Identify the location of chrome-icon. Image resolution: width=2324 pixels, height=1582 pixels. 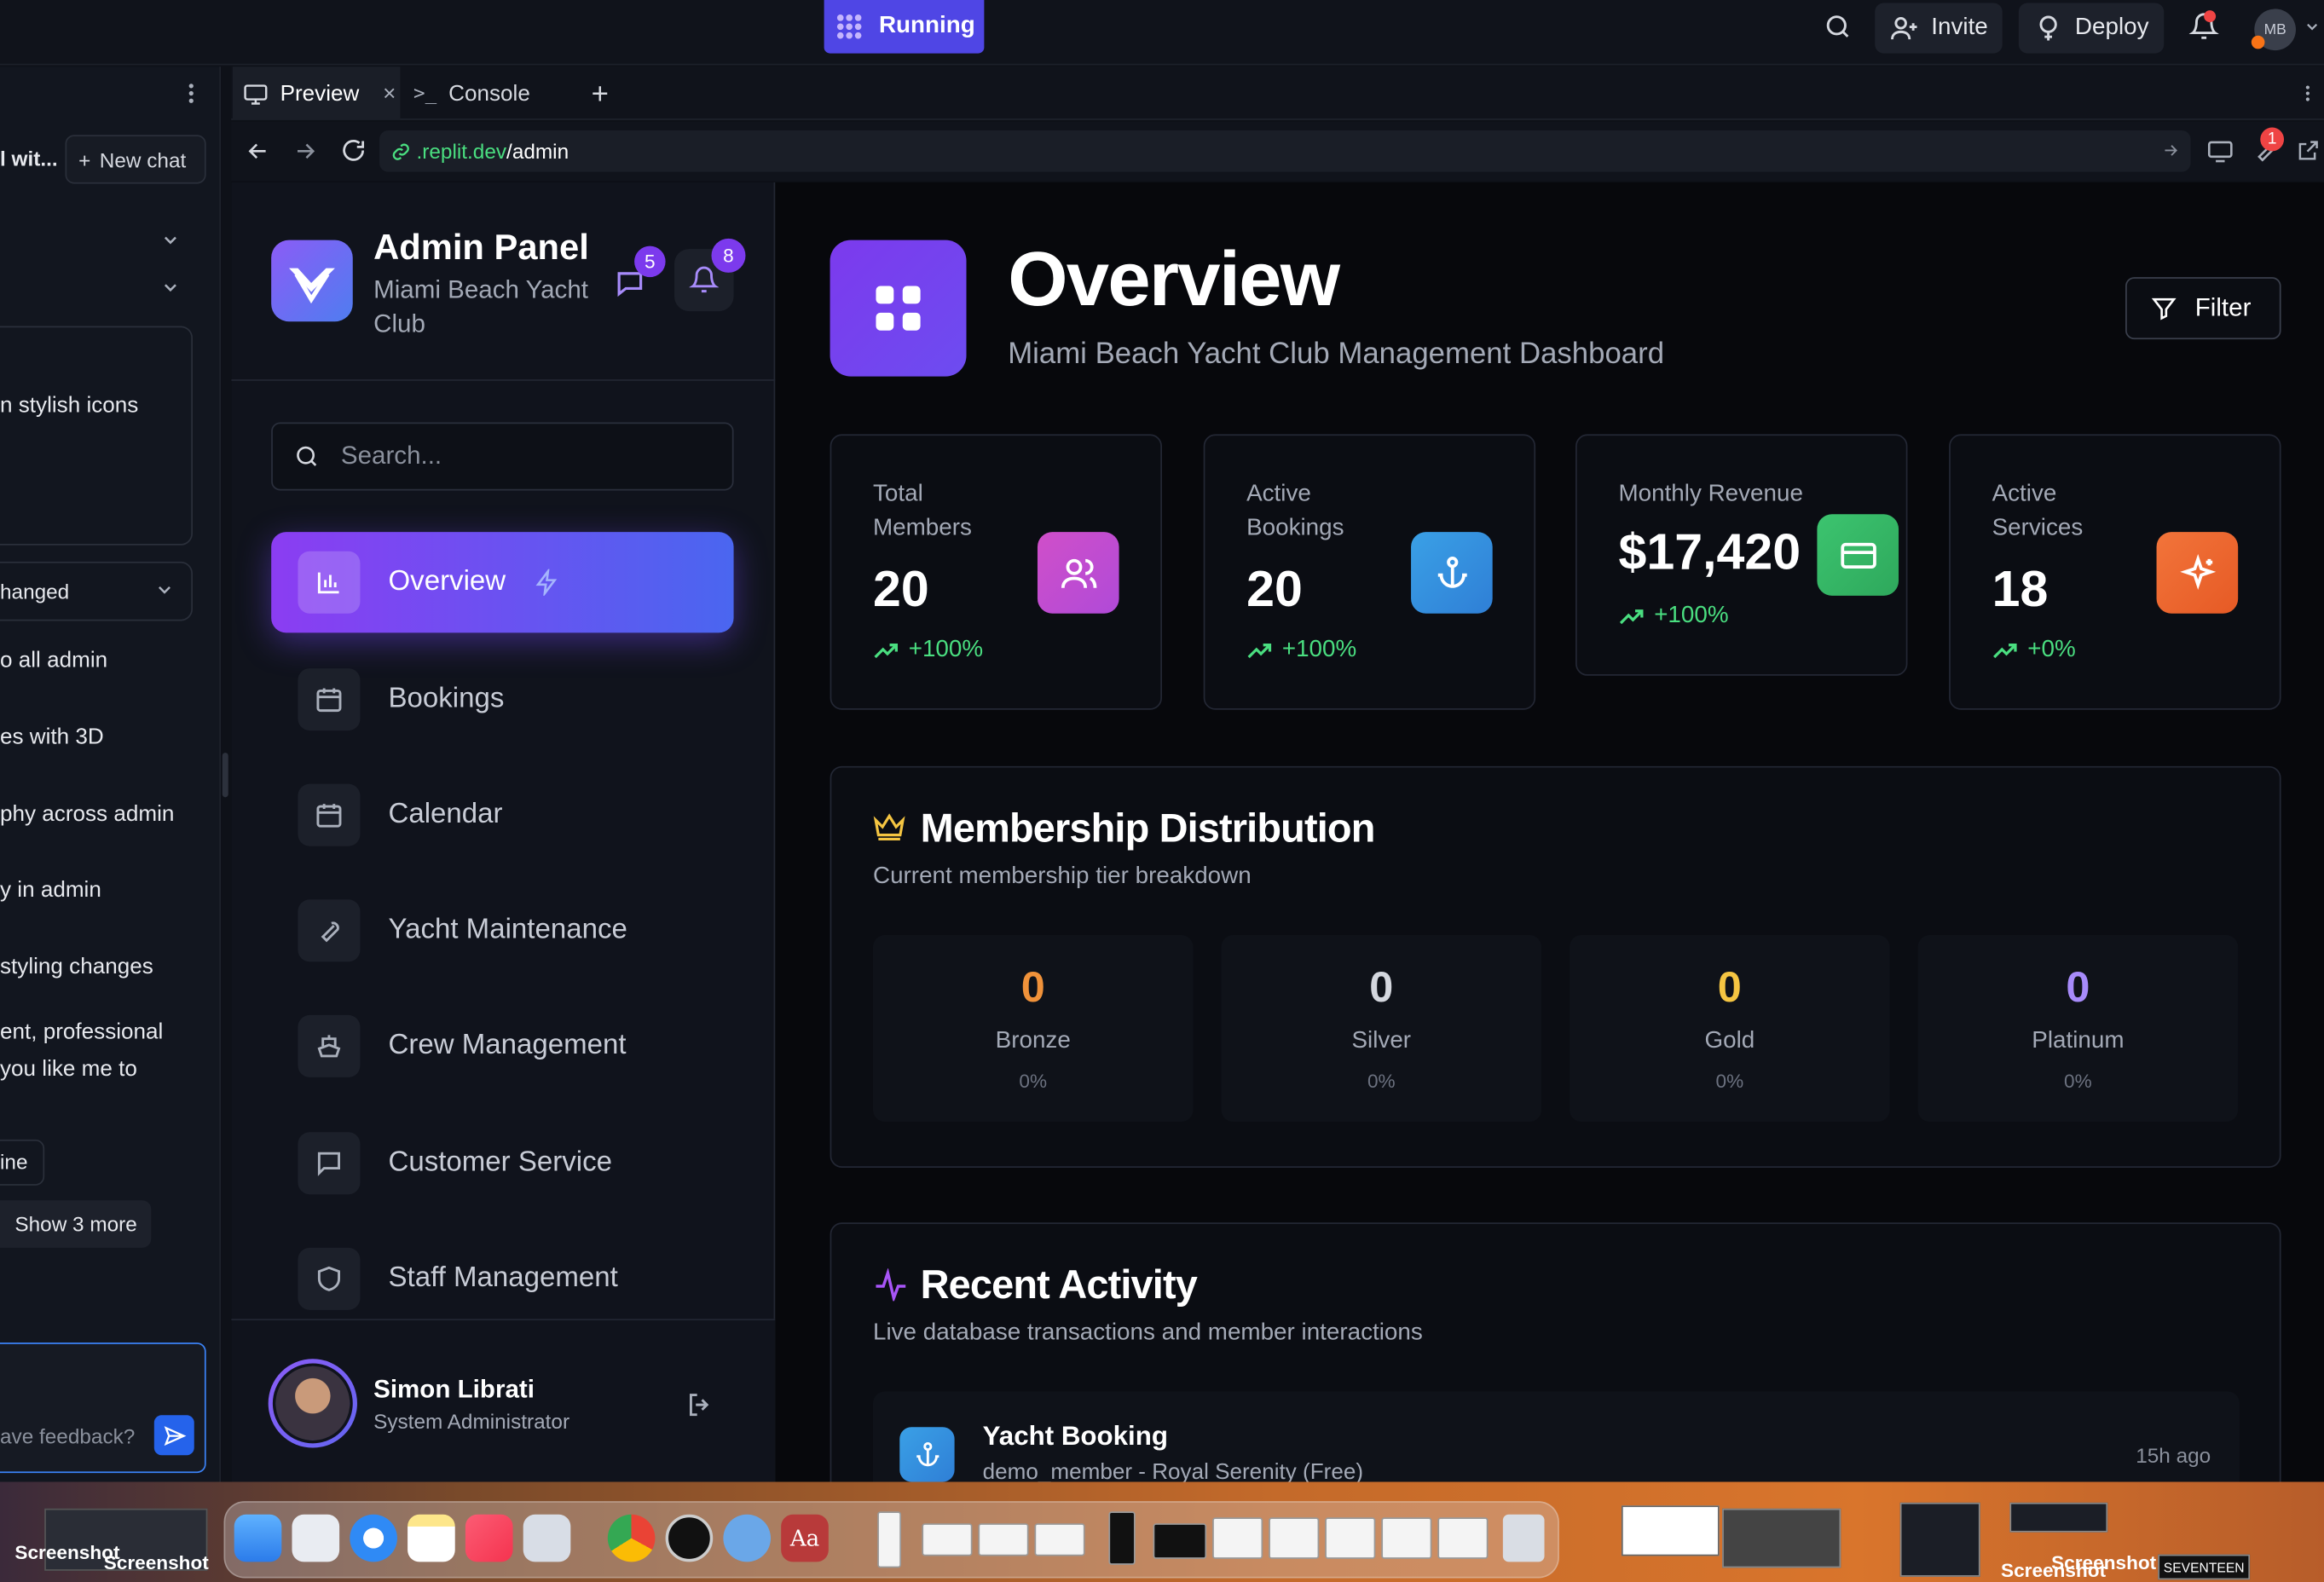
(632, 1538).